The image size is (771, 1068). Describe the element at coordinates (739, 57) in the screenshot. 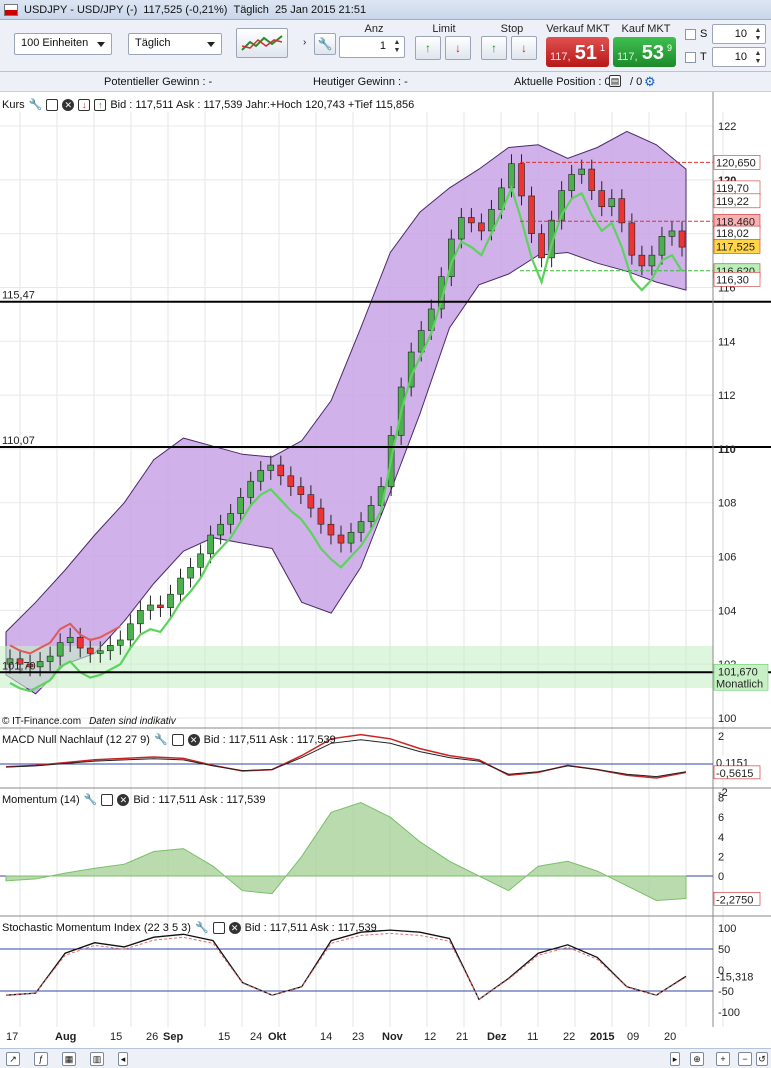

I see `t-input: 10 ▲ ▼` at that location.